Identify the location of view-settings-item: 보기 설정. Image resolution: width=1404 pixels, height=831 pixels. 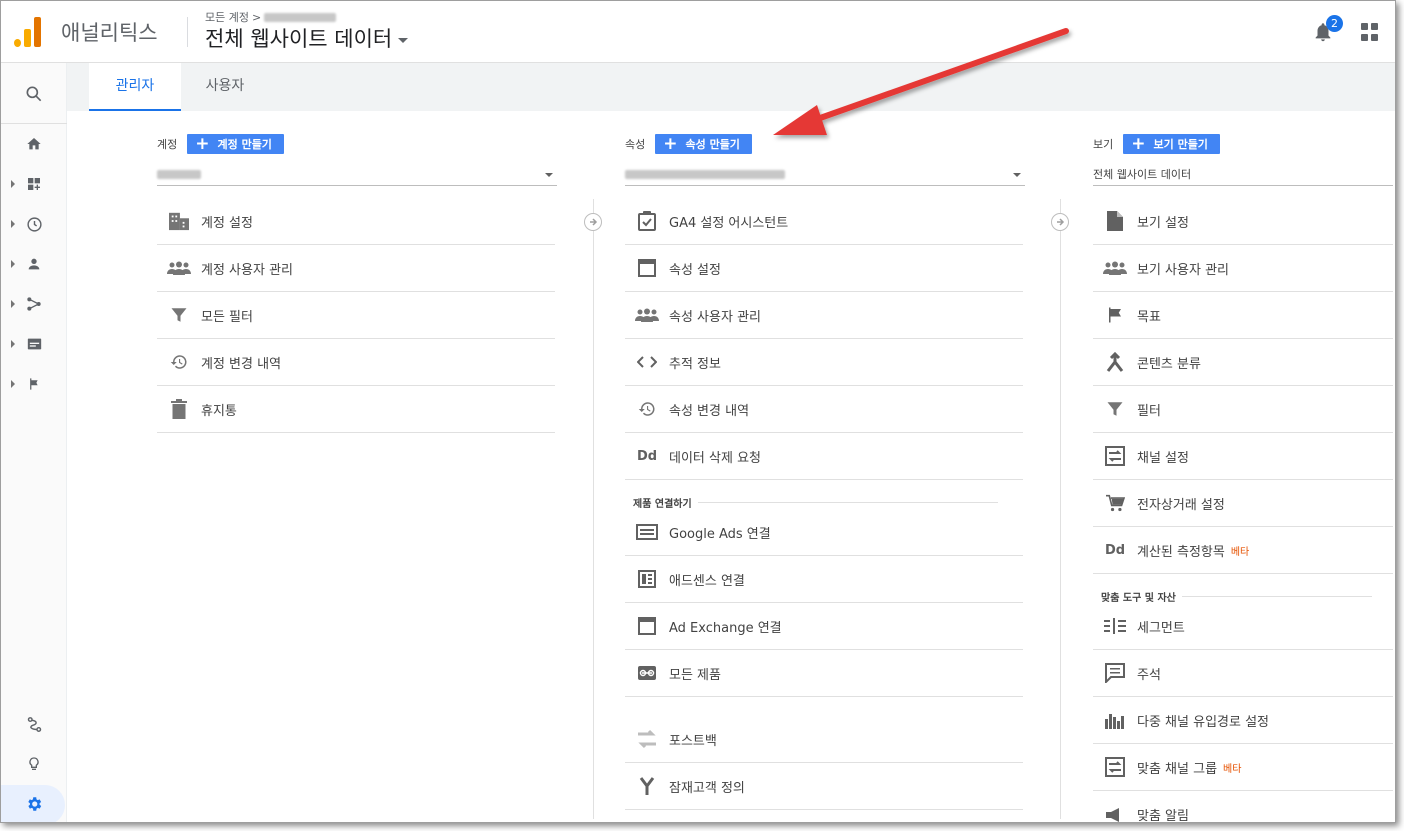
(1243, 221).